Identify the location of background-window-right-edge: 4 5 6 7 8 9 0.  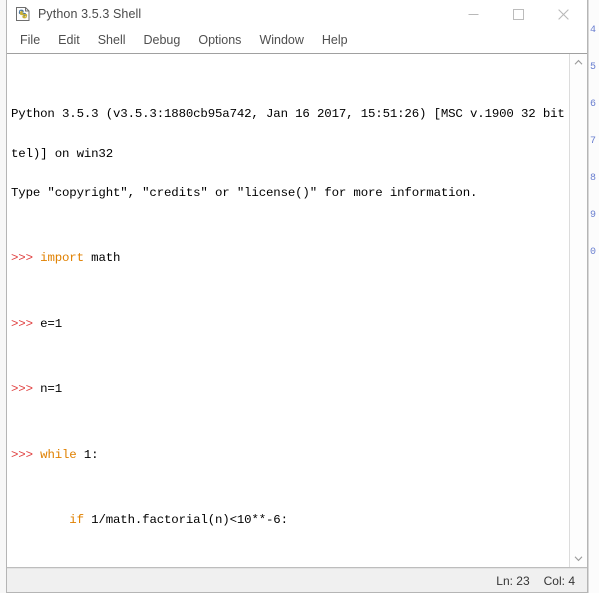
(593, 296).